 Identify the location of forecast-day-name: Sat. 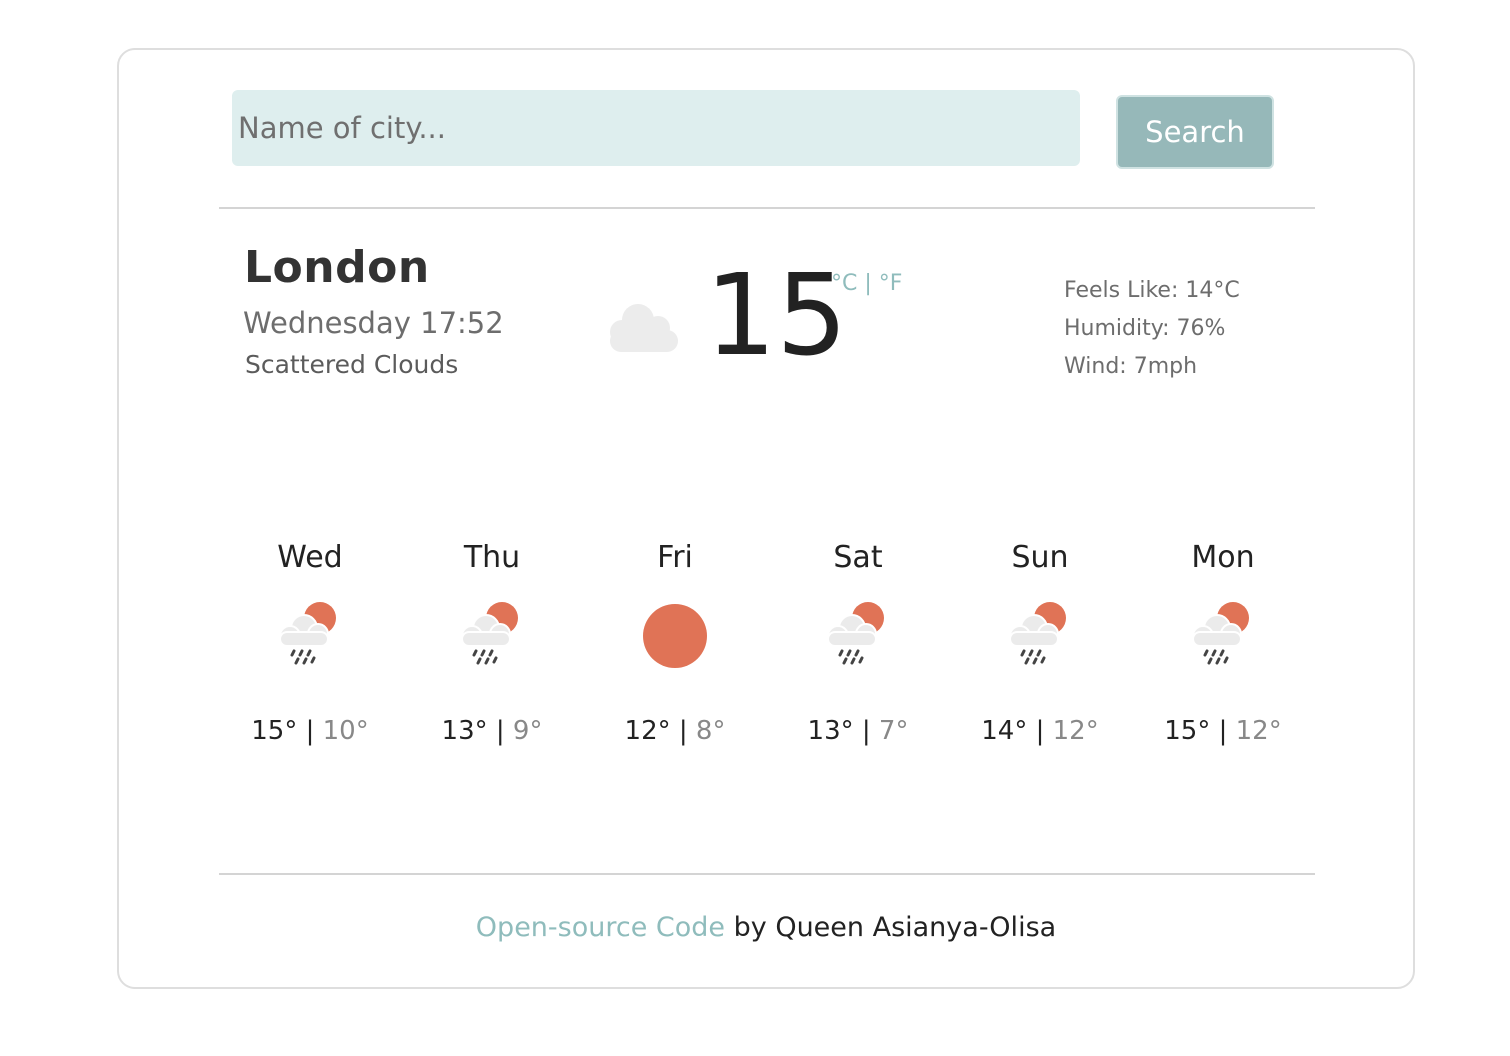
(858, 557).